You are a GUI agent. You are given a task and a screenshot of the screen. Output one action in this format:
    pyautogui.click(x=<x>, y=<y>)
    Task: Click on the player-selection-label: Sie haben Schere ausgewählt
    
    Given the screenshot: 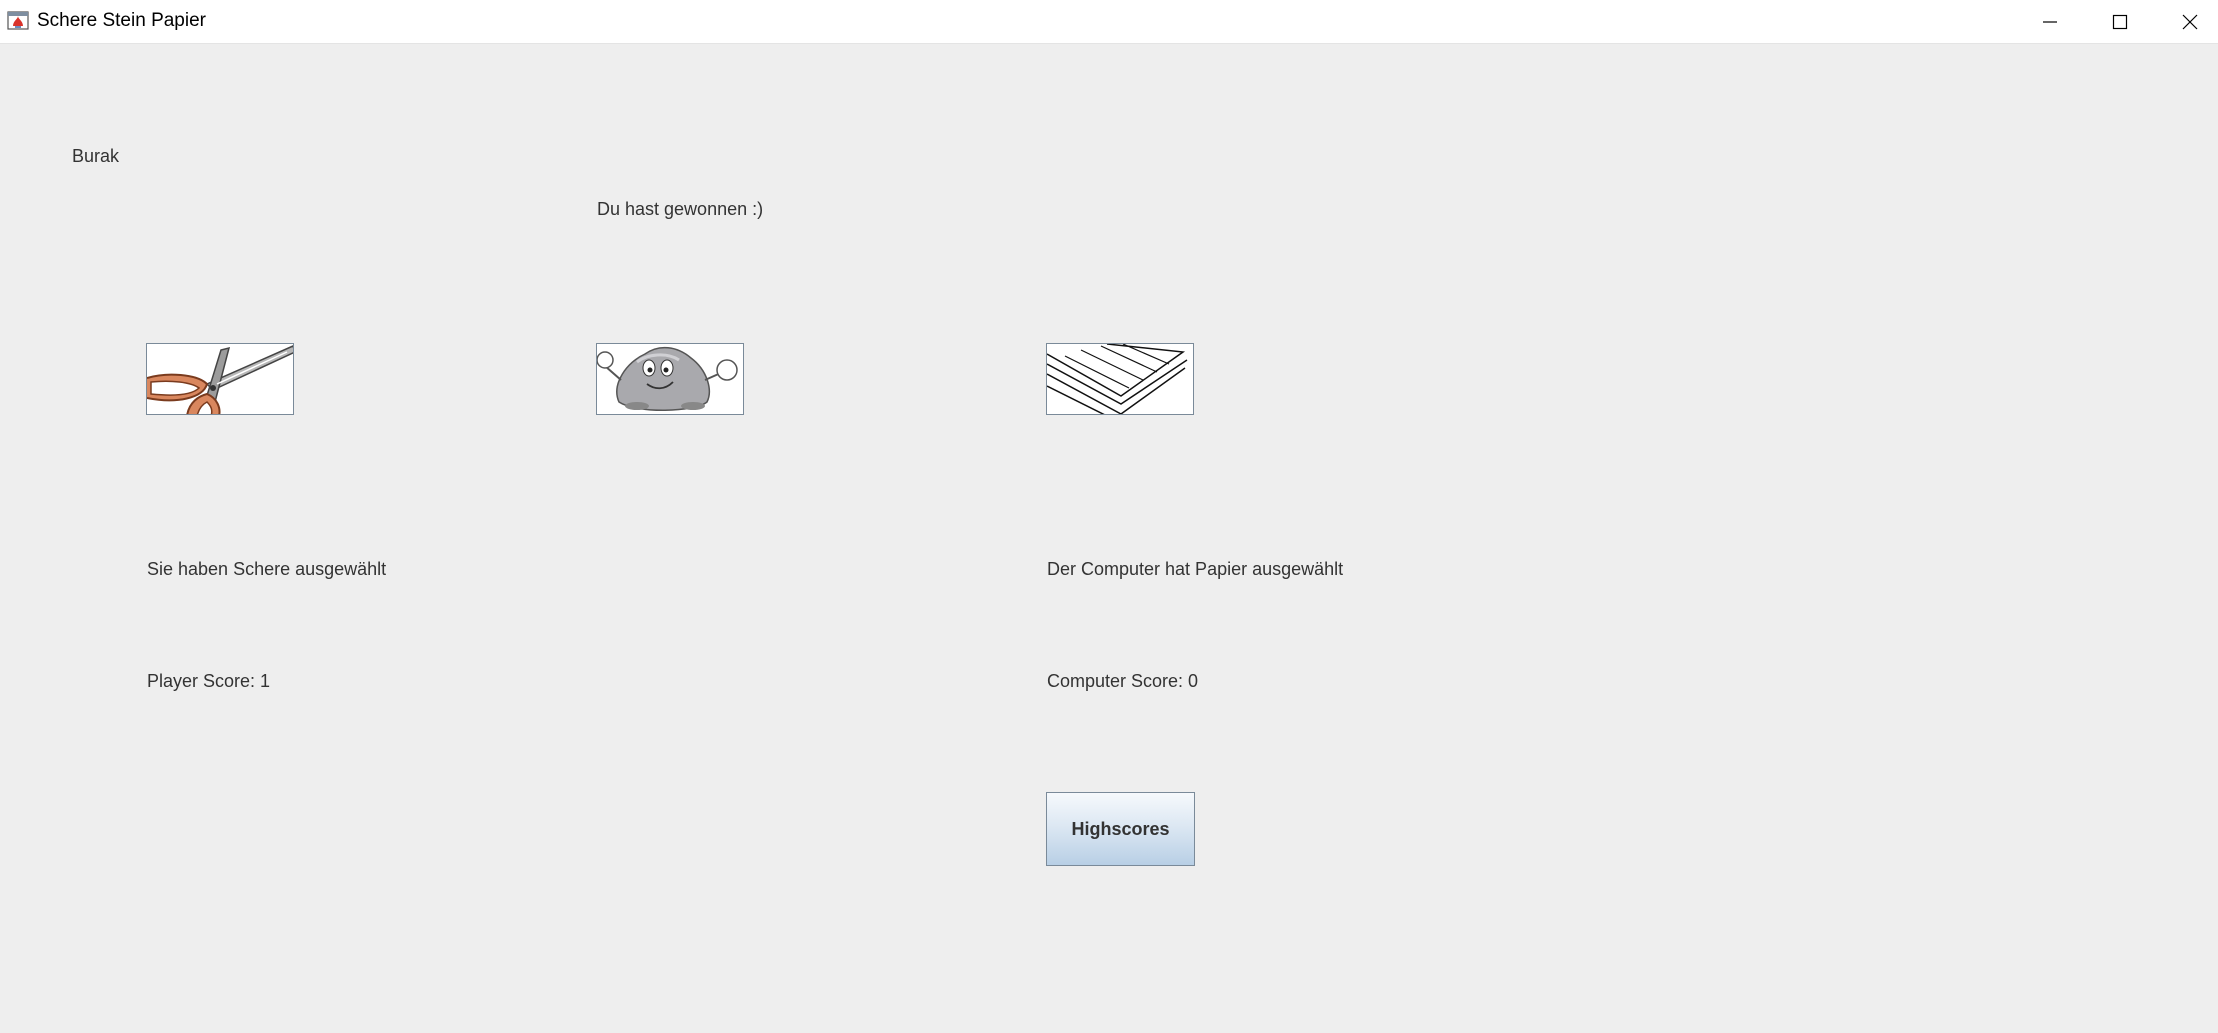 What is the action you would take?
    pyautogui.click(x=267, y=569)
    